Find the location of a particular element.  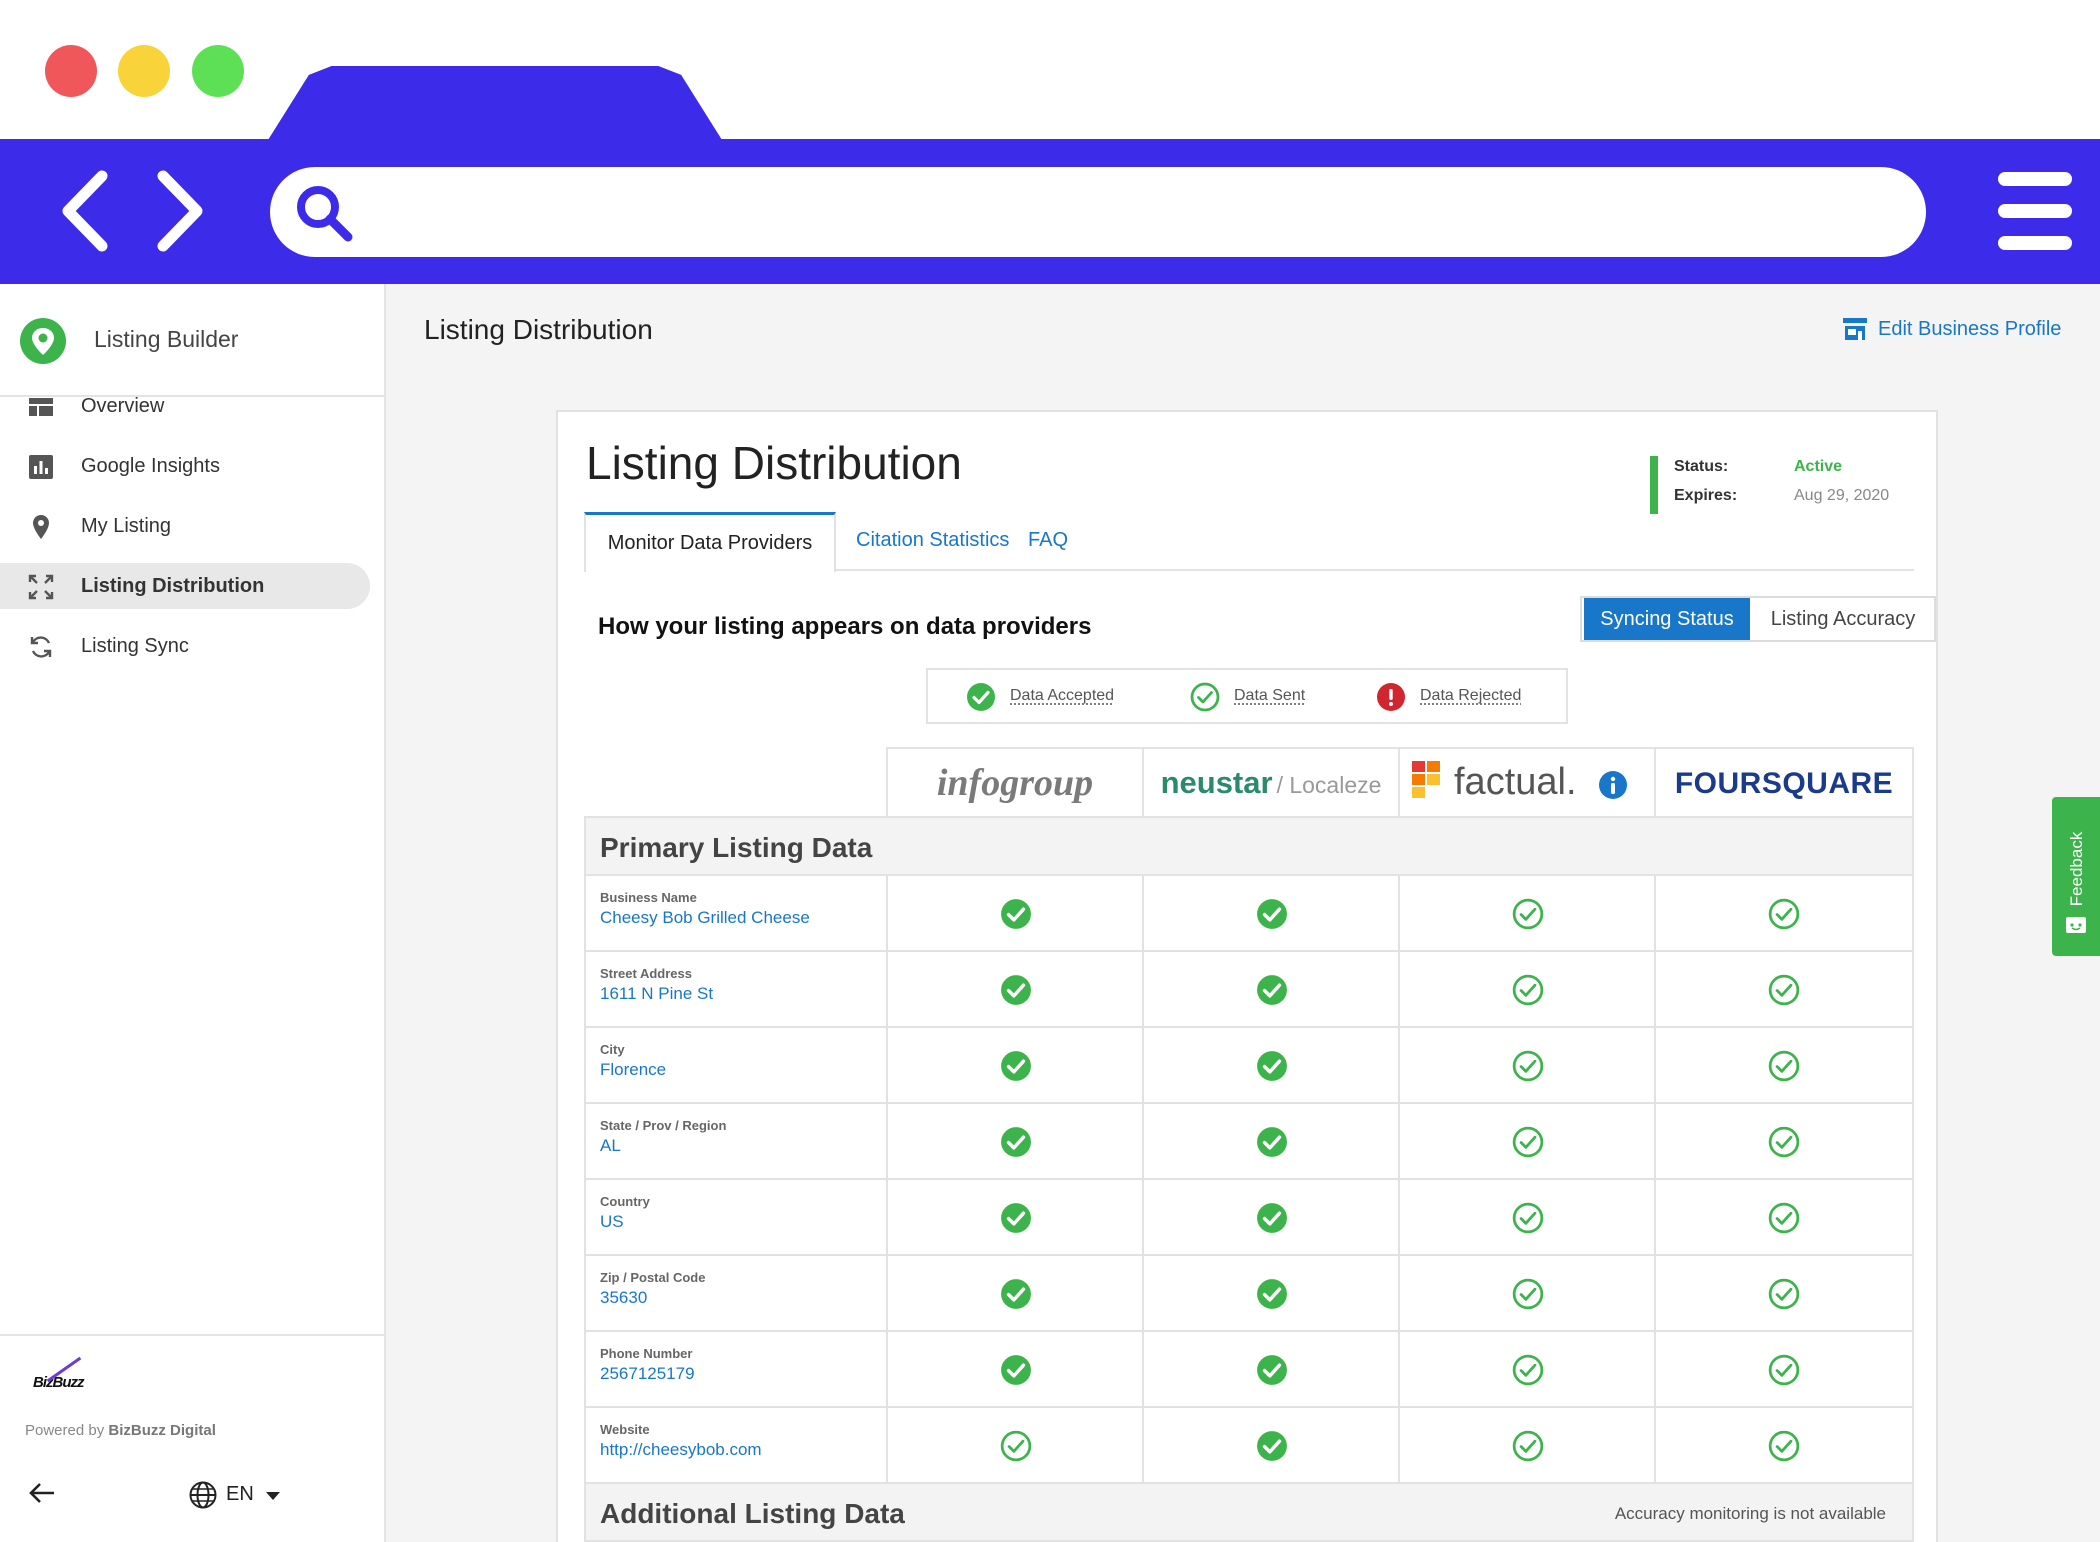

page-title: Listing Distribution is located at coordinates (538, 329).